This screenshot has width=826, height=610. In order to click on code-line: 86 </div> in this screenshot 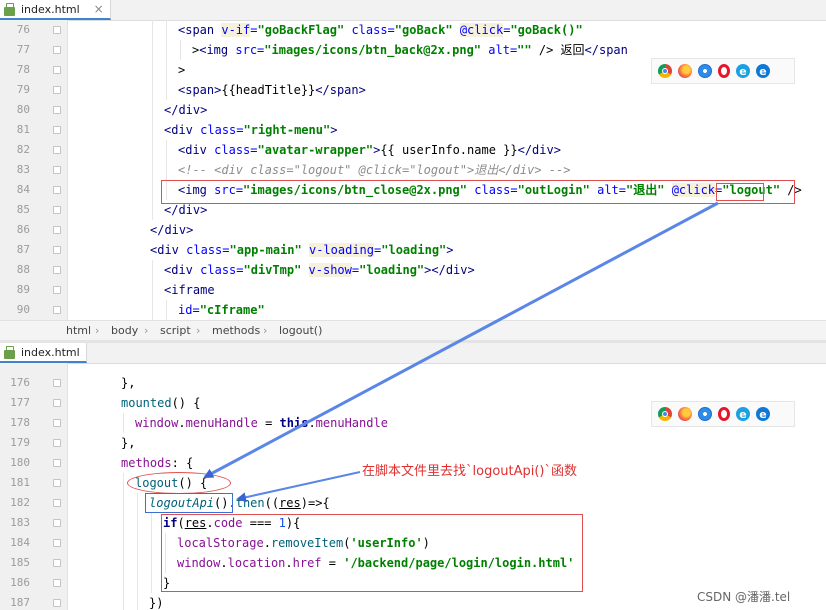, I will do `click(413, 230)`.